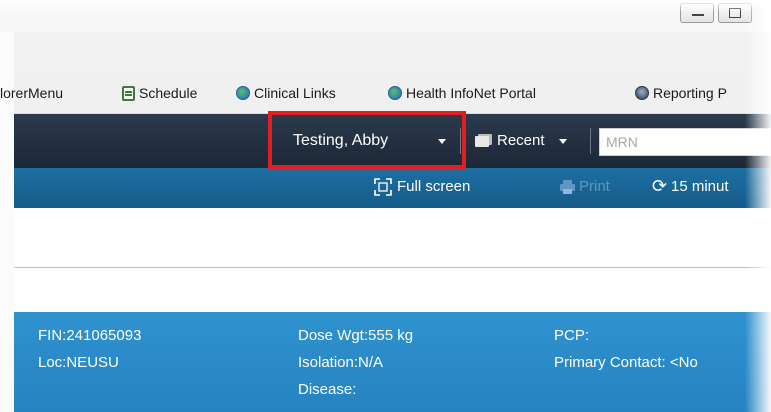 The image size is (771, 412). I want to click on location: Loc:NEUSU, so click(78, 362).